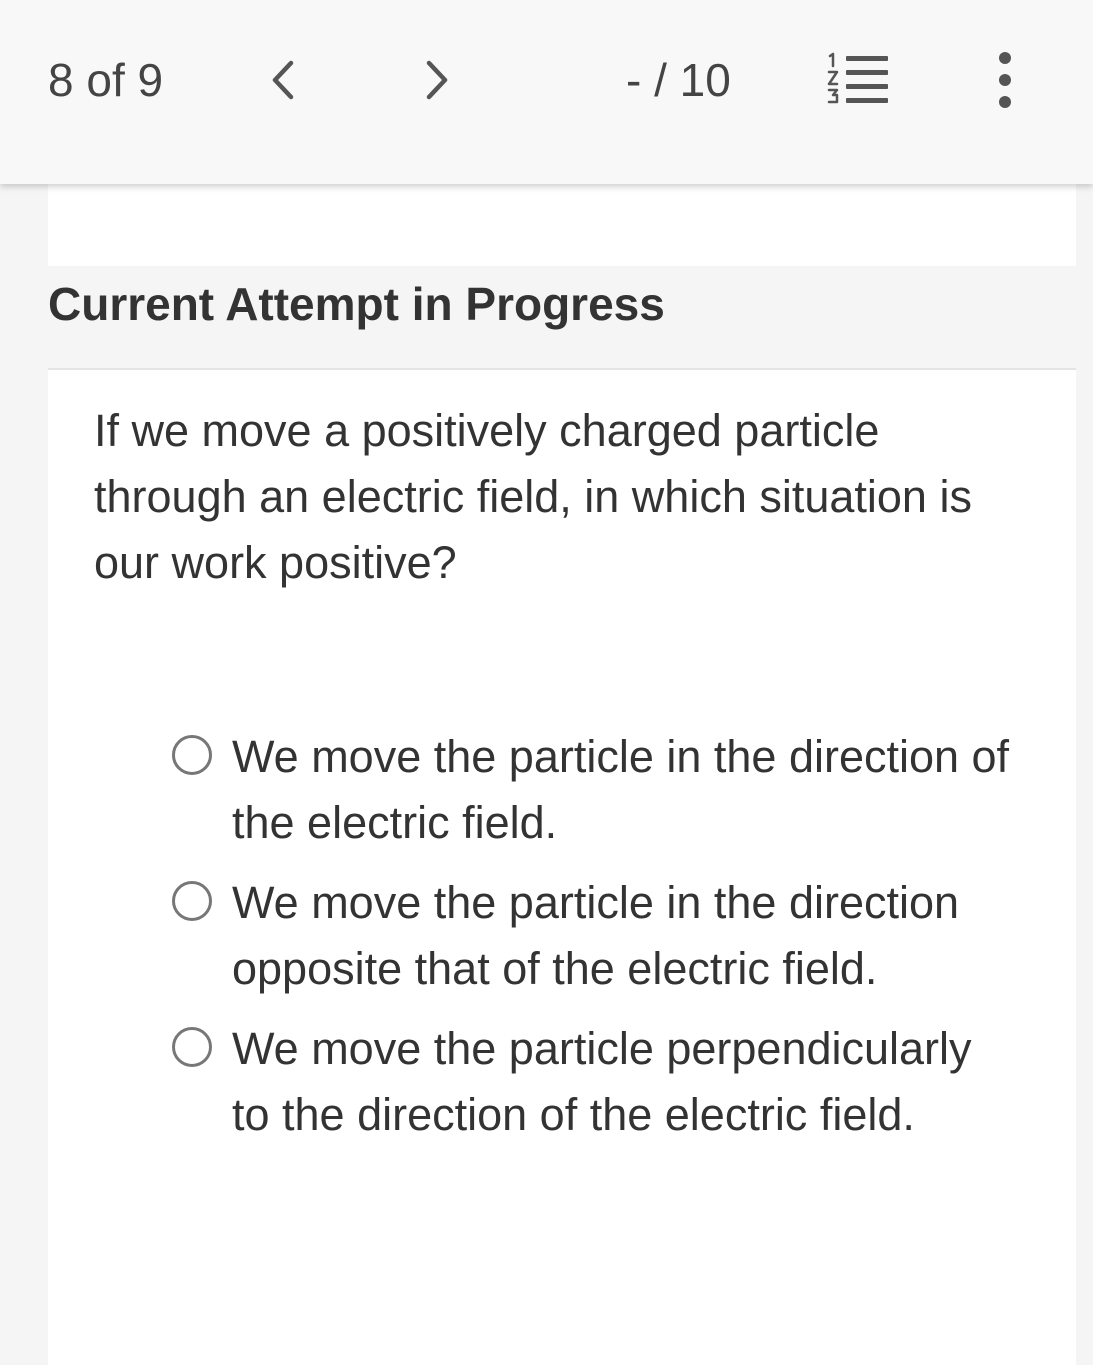  I want to click on attempt-title: Current Attempt in Progress, so click(356, 304).